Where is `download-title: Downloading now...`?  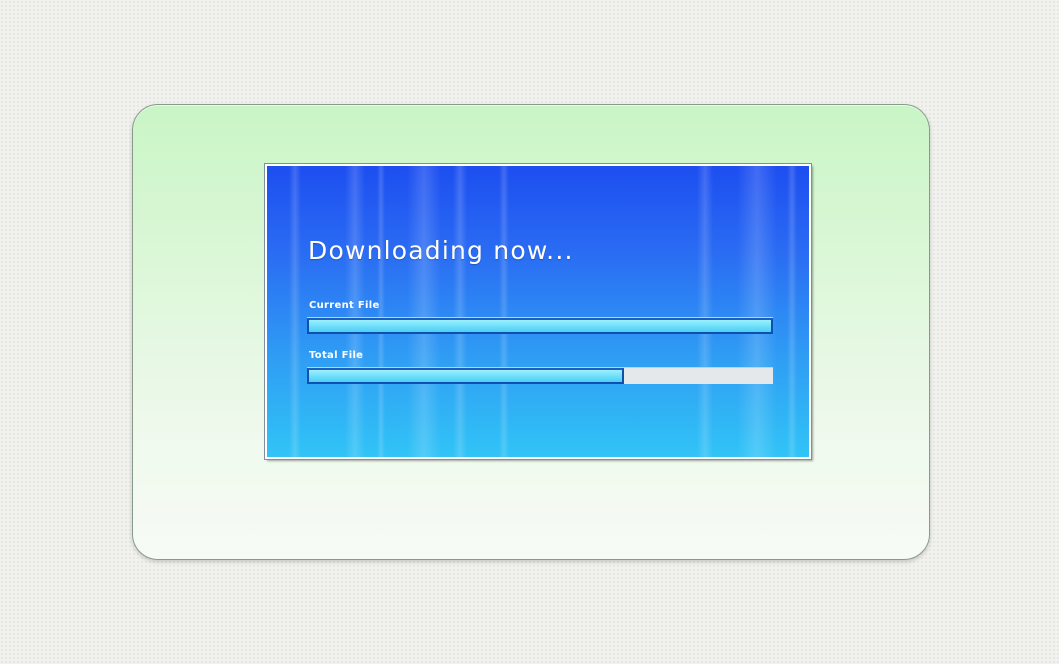
download-title: Downloading now... is located at coordinates (441, 250).